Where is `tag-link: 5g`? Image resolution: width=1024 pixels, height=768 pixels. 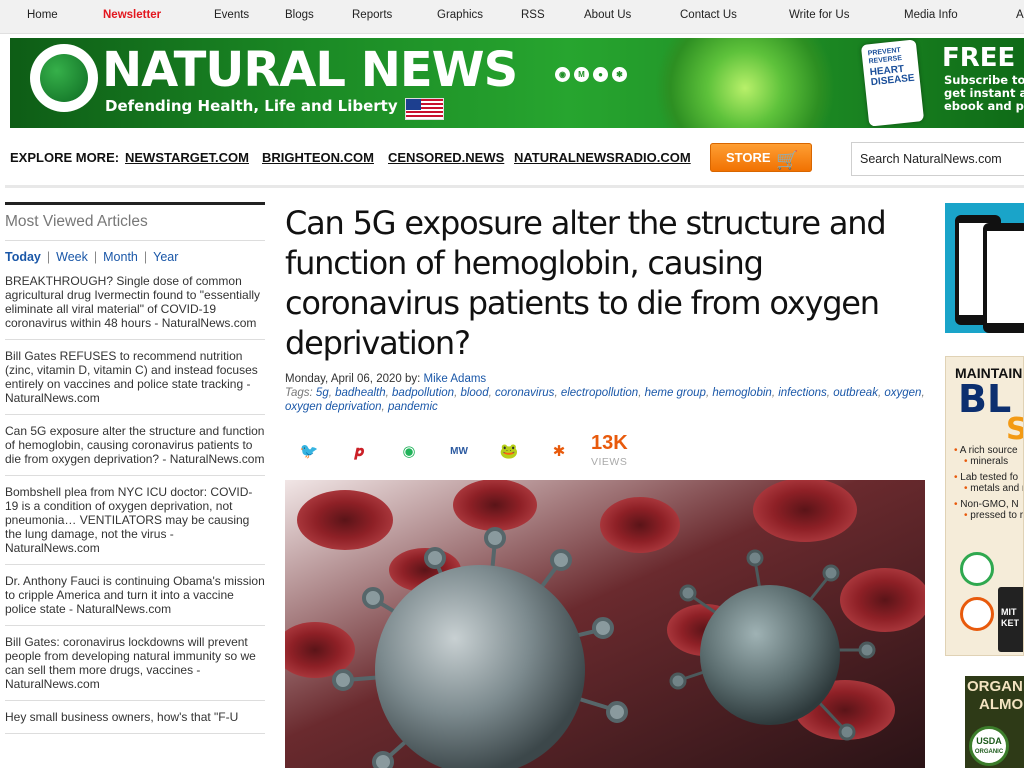 tag-link: 5g is located at coordinates (322, 393).